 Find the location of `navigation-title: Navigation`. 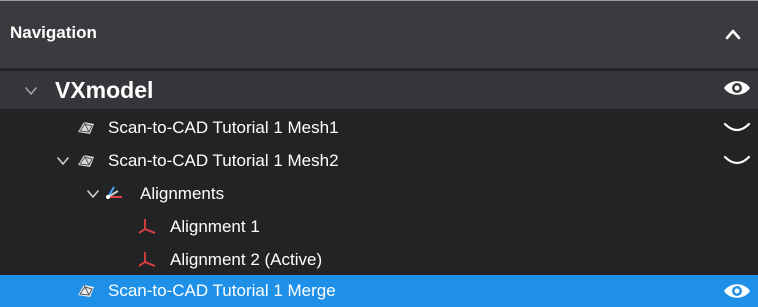

navigation-title: Navigation is located at coordinates (53, 32).